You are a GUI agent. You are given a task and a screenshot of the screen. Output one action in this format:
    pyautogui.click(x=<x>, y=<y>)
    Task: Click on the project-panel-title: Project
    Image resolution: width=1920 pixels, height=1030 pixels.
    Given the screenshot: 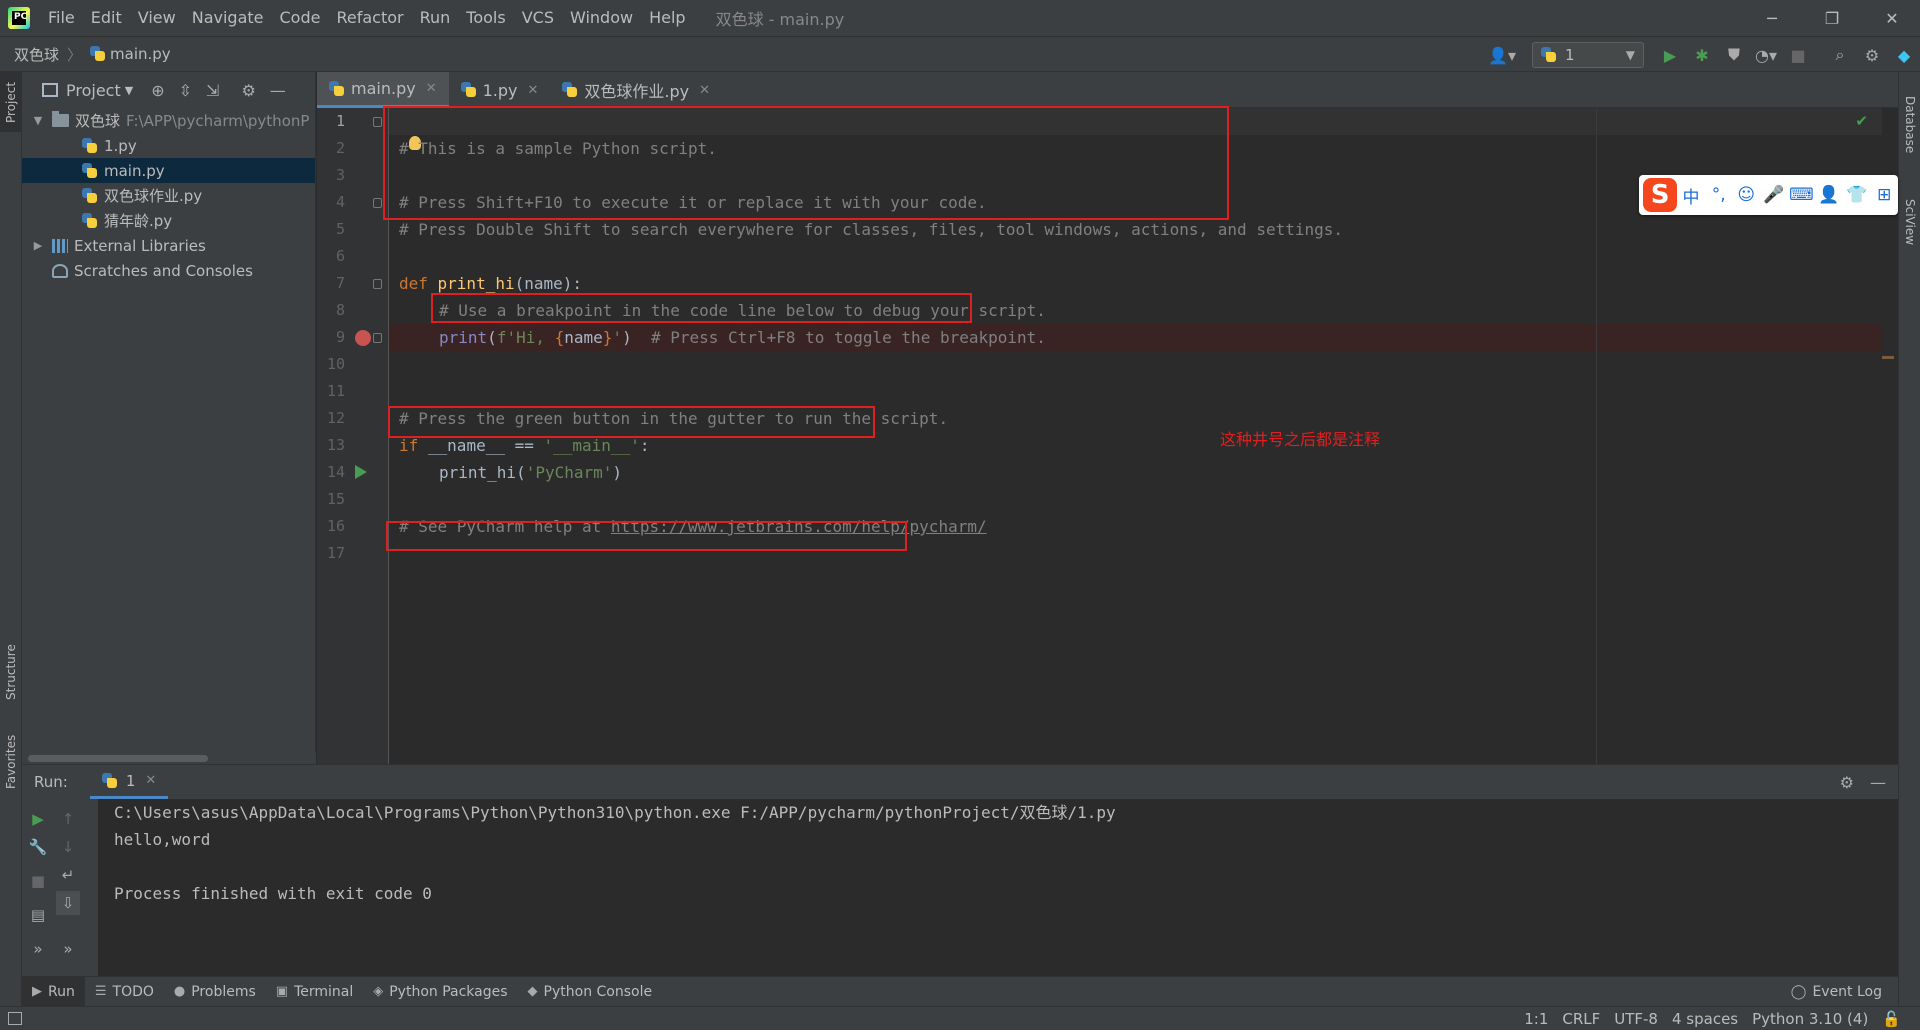 What is the action you would take?
    pyautogui.click(x=93, y=90)
    